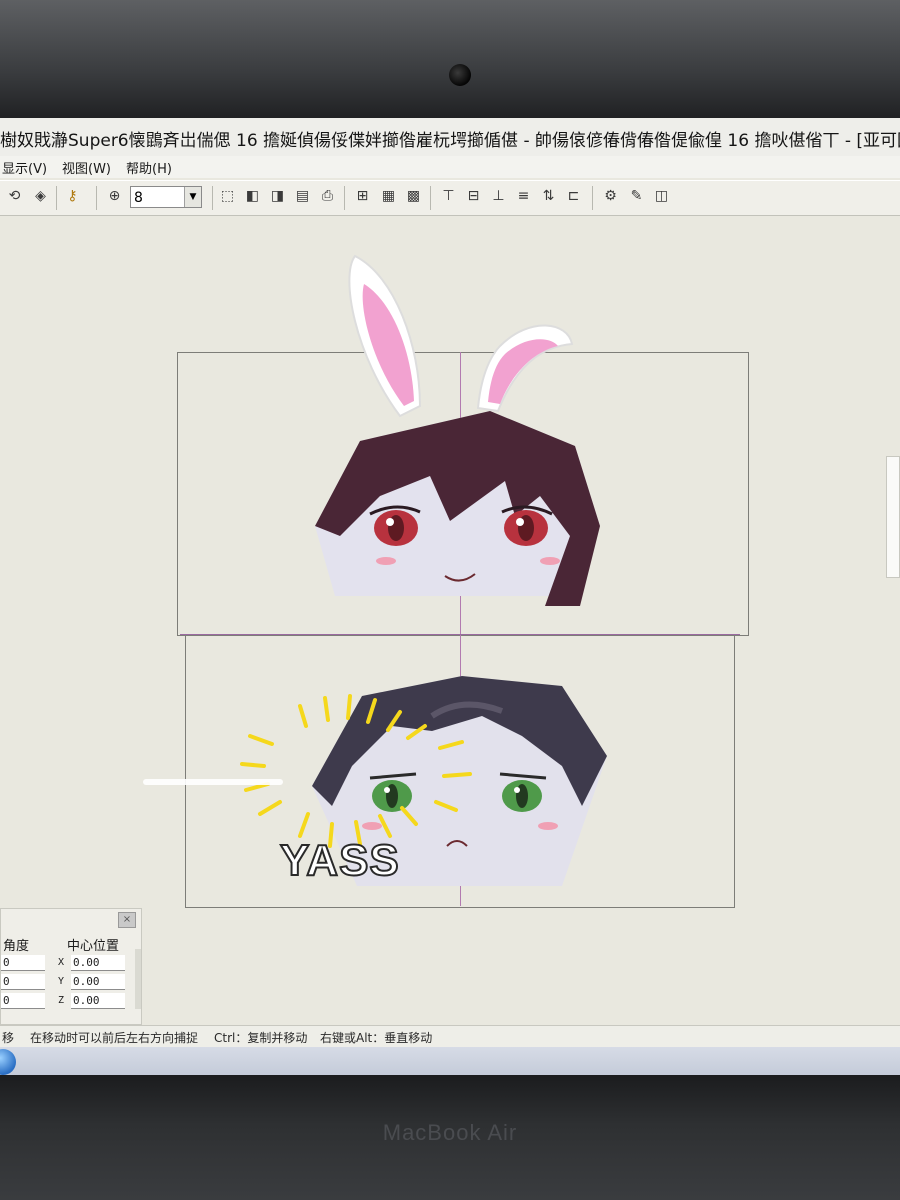  I want to click on panel-expander, so click(138, 979).